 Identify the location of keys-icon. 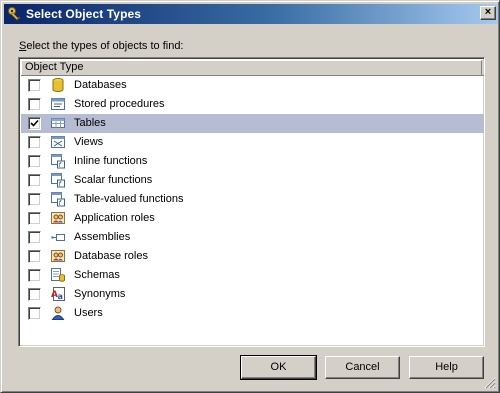
(14, 14).